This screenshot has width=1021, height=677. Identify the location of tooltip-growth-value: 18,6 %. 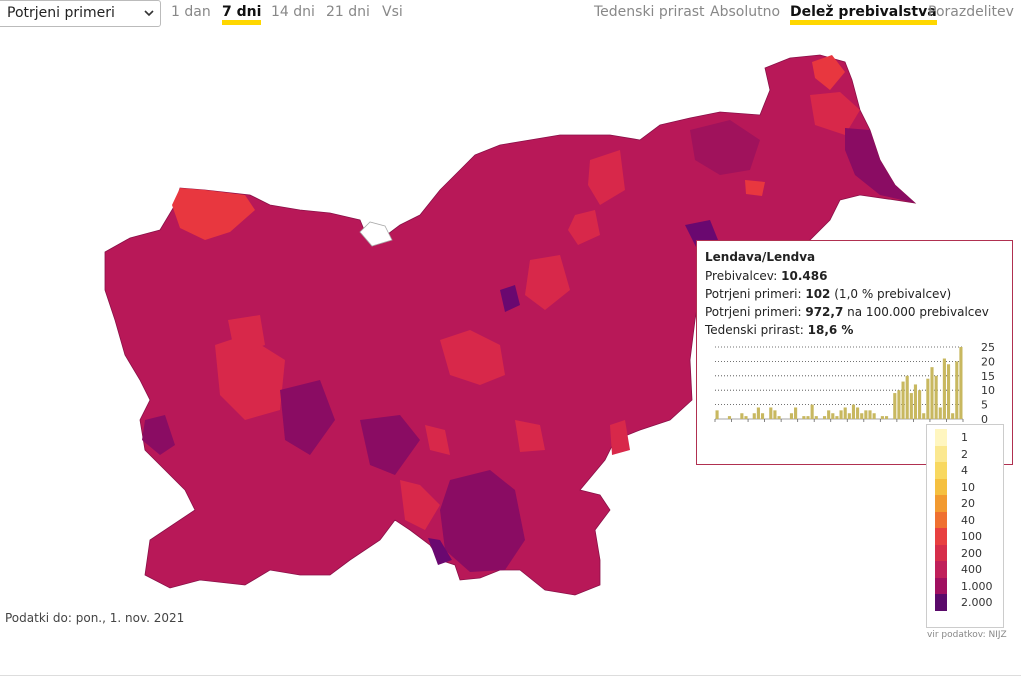
(830, 330).